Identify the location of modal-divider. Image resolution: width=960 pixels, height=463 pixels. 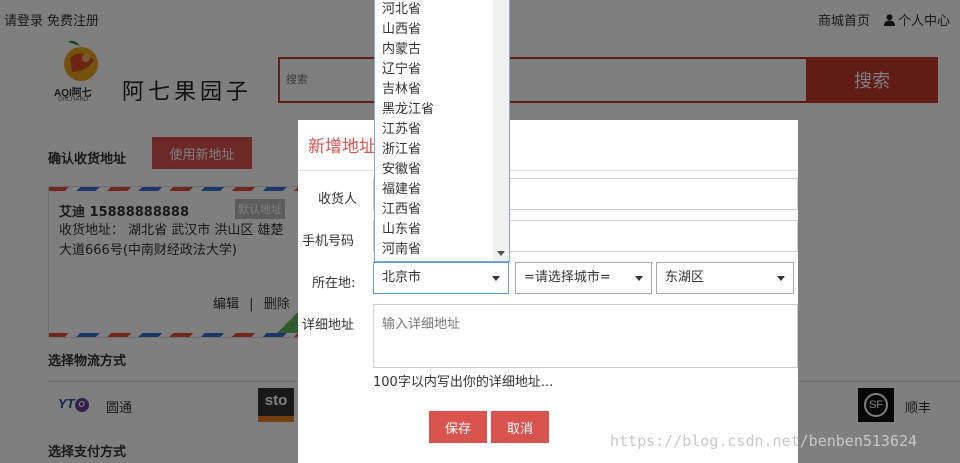
(548, 170).